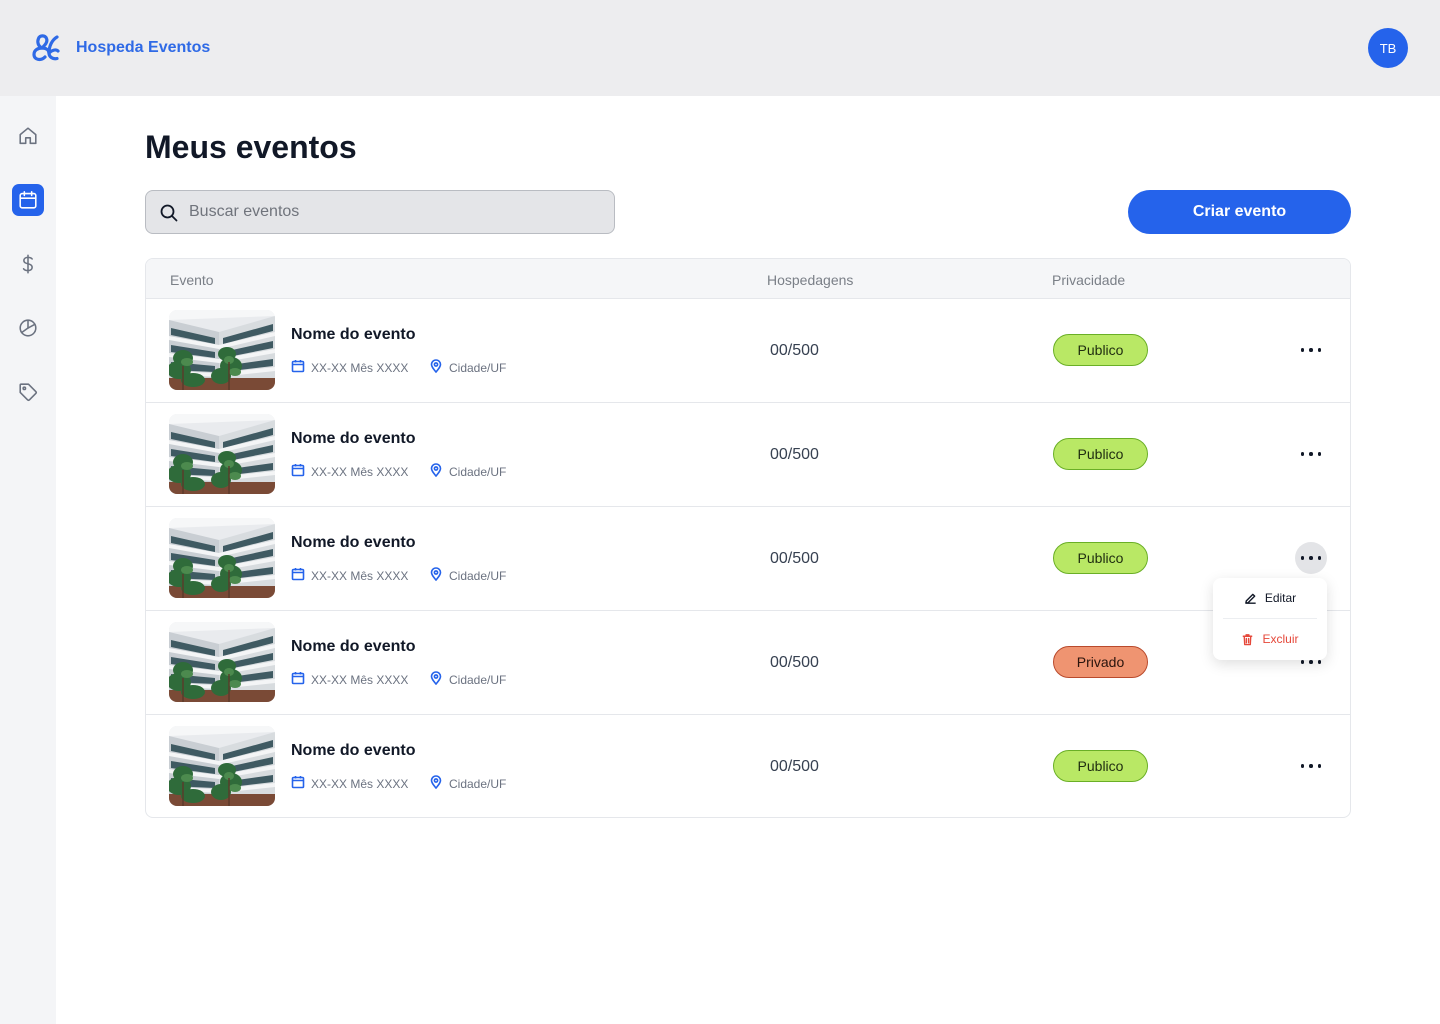  Describe the element at coordinates (1239, 212) in the screenshot. I see `create-event-button: Criar evento` at that location.